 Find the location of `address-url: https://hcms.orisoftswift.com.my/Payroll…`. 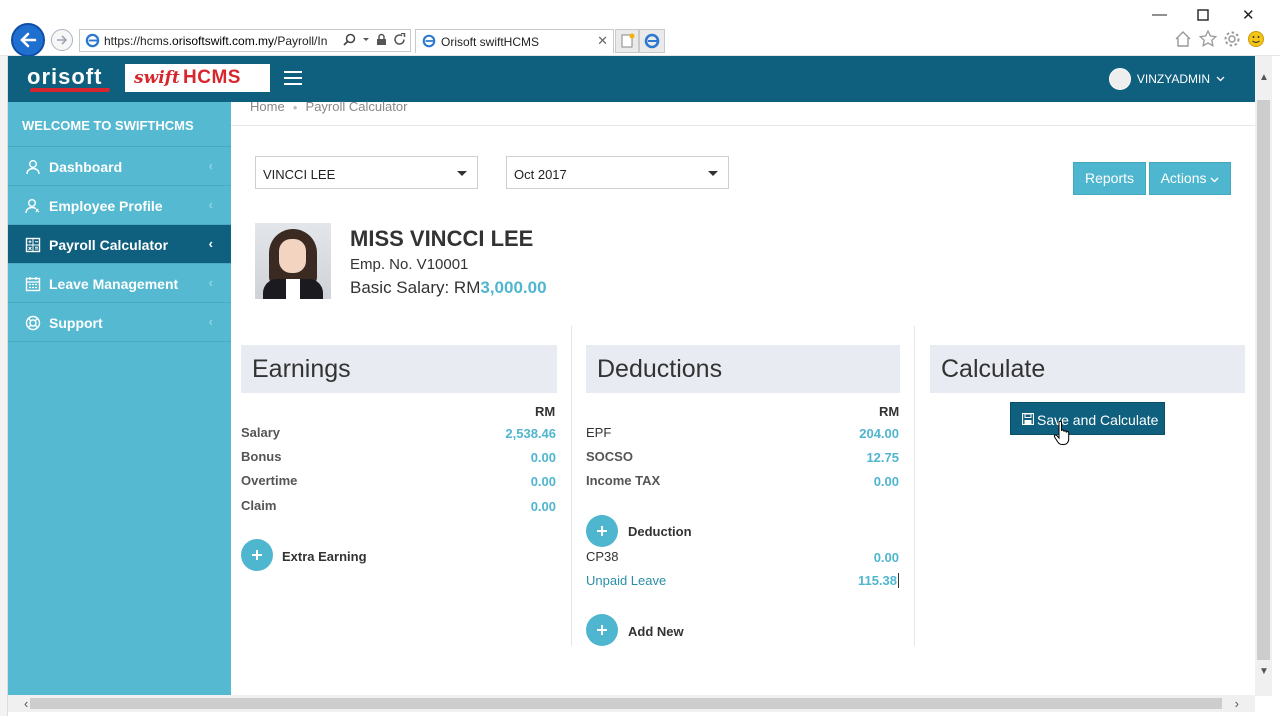

address-url: https://hcms.orisoftswift.com.my/Payroll… is located at coordinates (216, 41).